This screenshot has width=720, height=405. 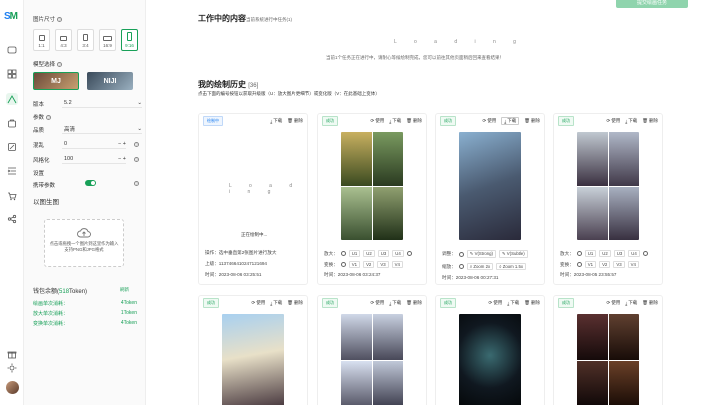 What do you see at coordinates (12, 147) in the screenshot?
I see `edit-icon` at bounding box center [12, 147].